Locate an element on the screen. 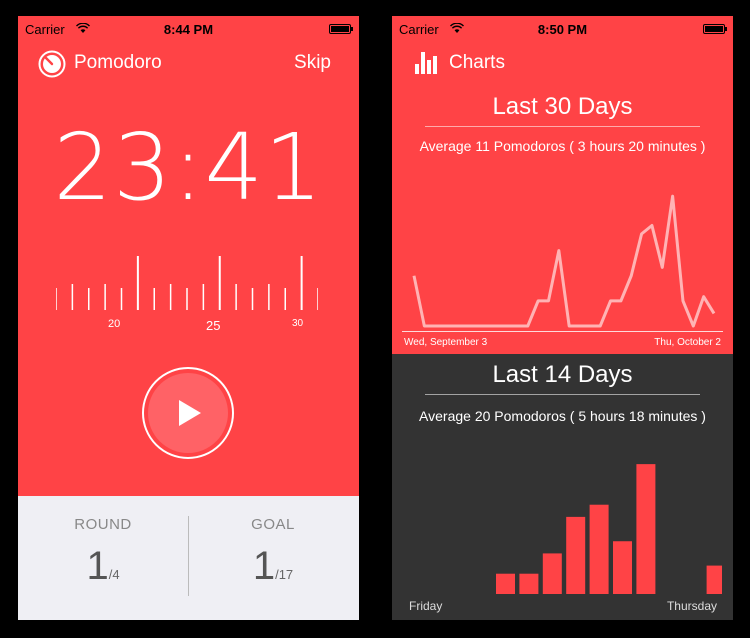 This screenshot has width=750, height=638. round-stat: ROUND 1/4 is located at coordinates (103, 558).